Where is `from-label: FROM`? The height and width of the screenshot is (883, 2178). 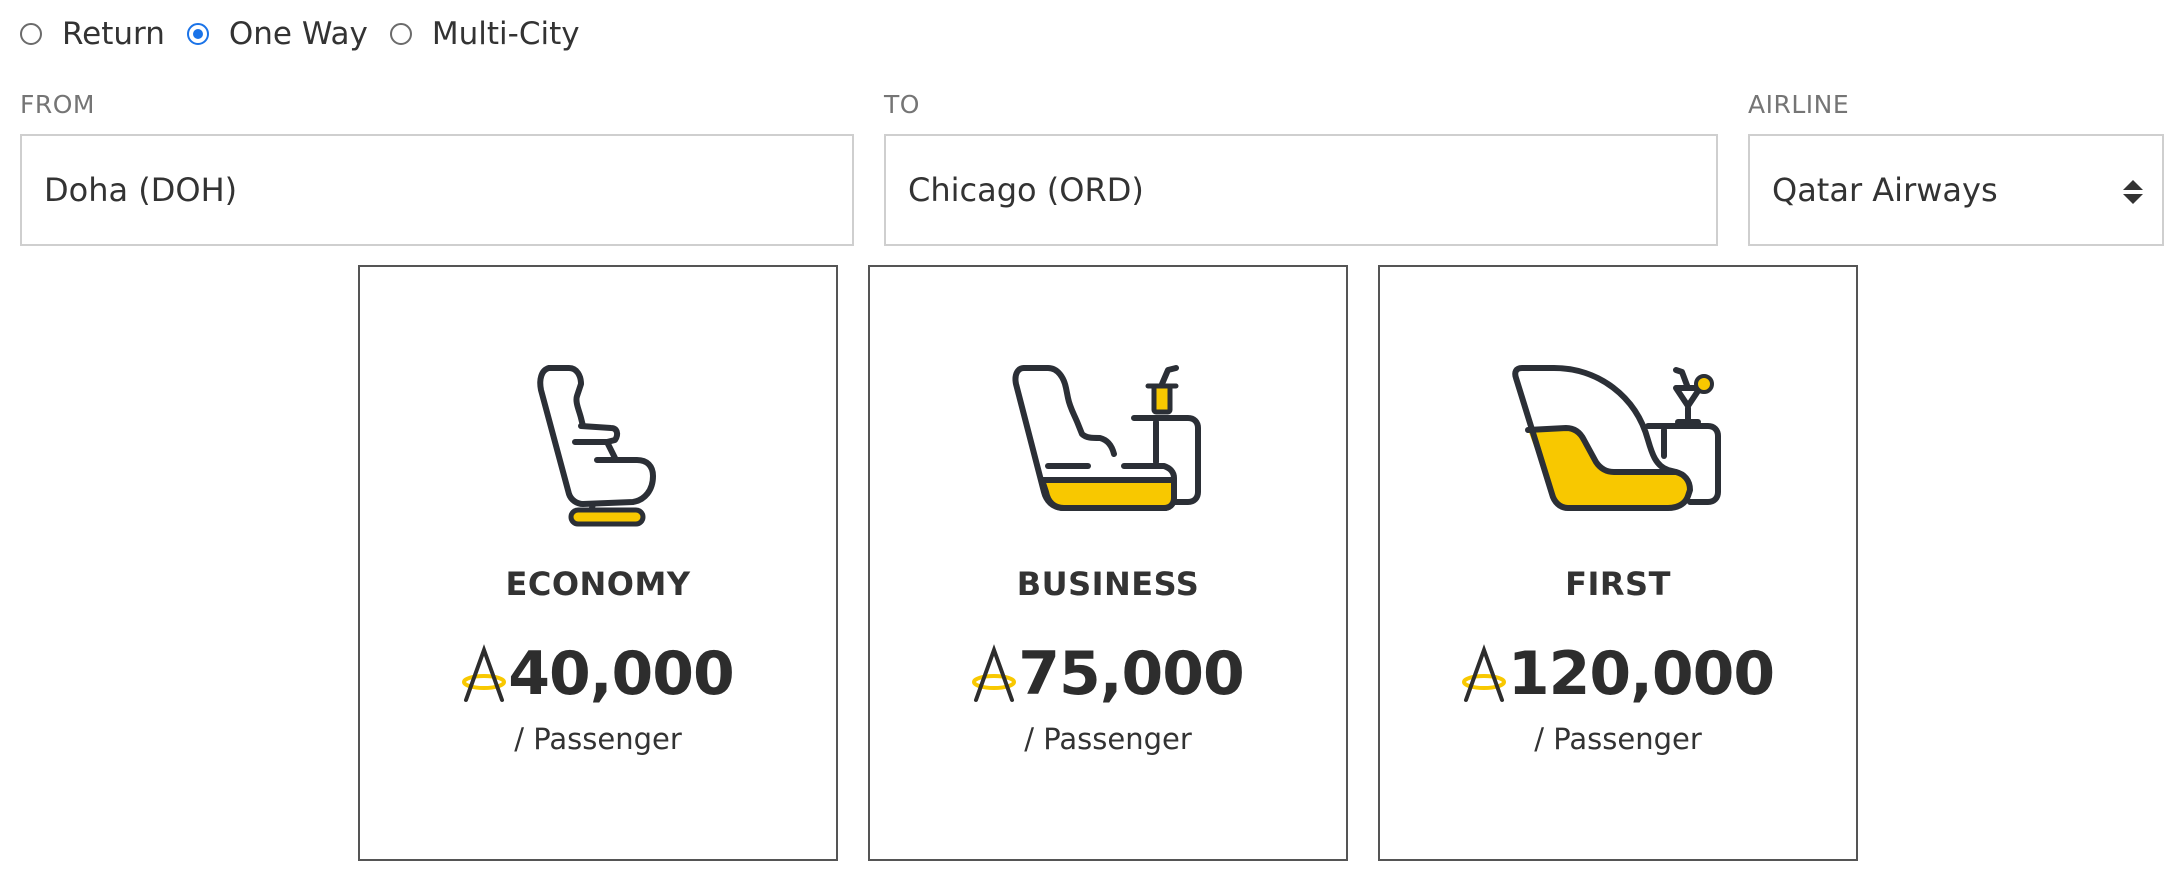
from-label: FROM is located at coordinates (57, 104).